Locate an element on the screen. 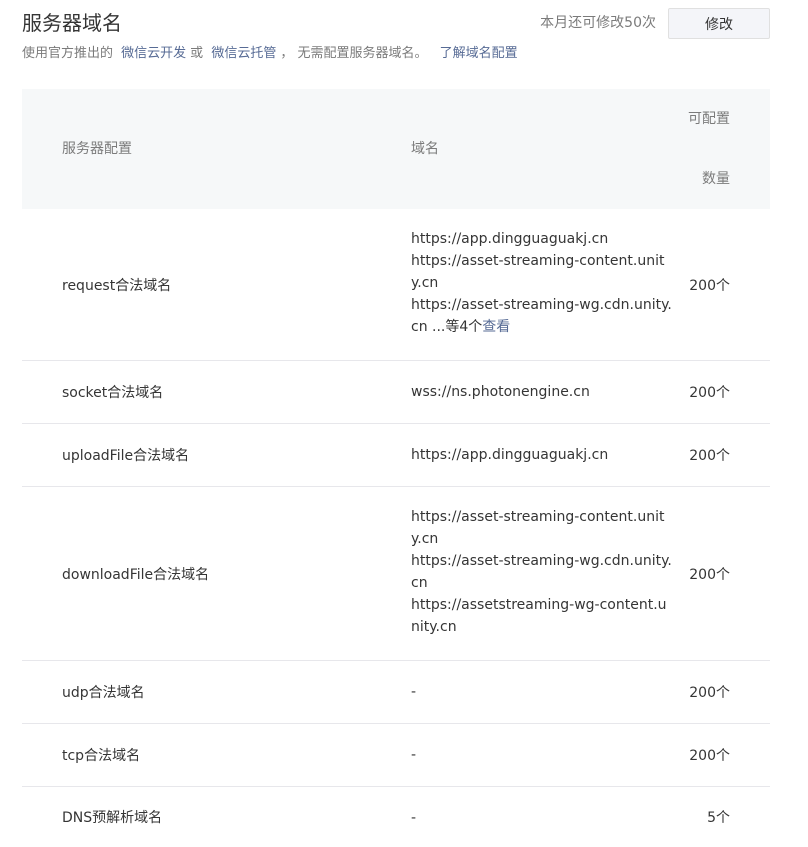 Image resolution: width=808 pixels, height=847 pixels. row-name: DNS预解析域名 is located at coordinates (112, 818).